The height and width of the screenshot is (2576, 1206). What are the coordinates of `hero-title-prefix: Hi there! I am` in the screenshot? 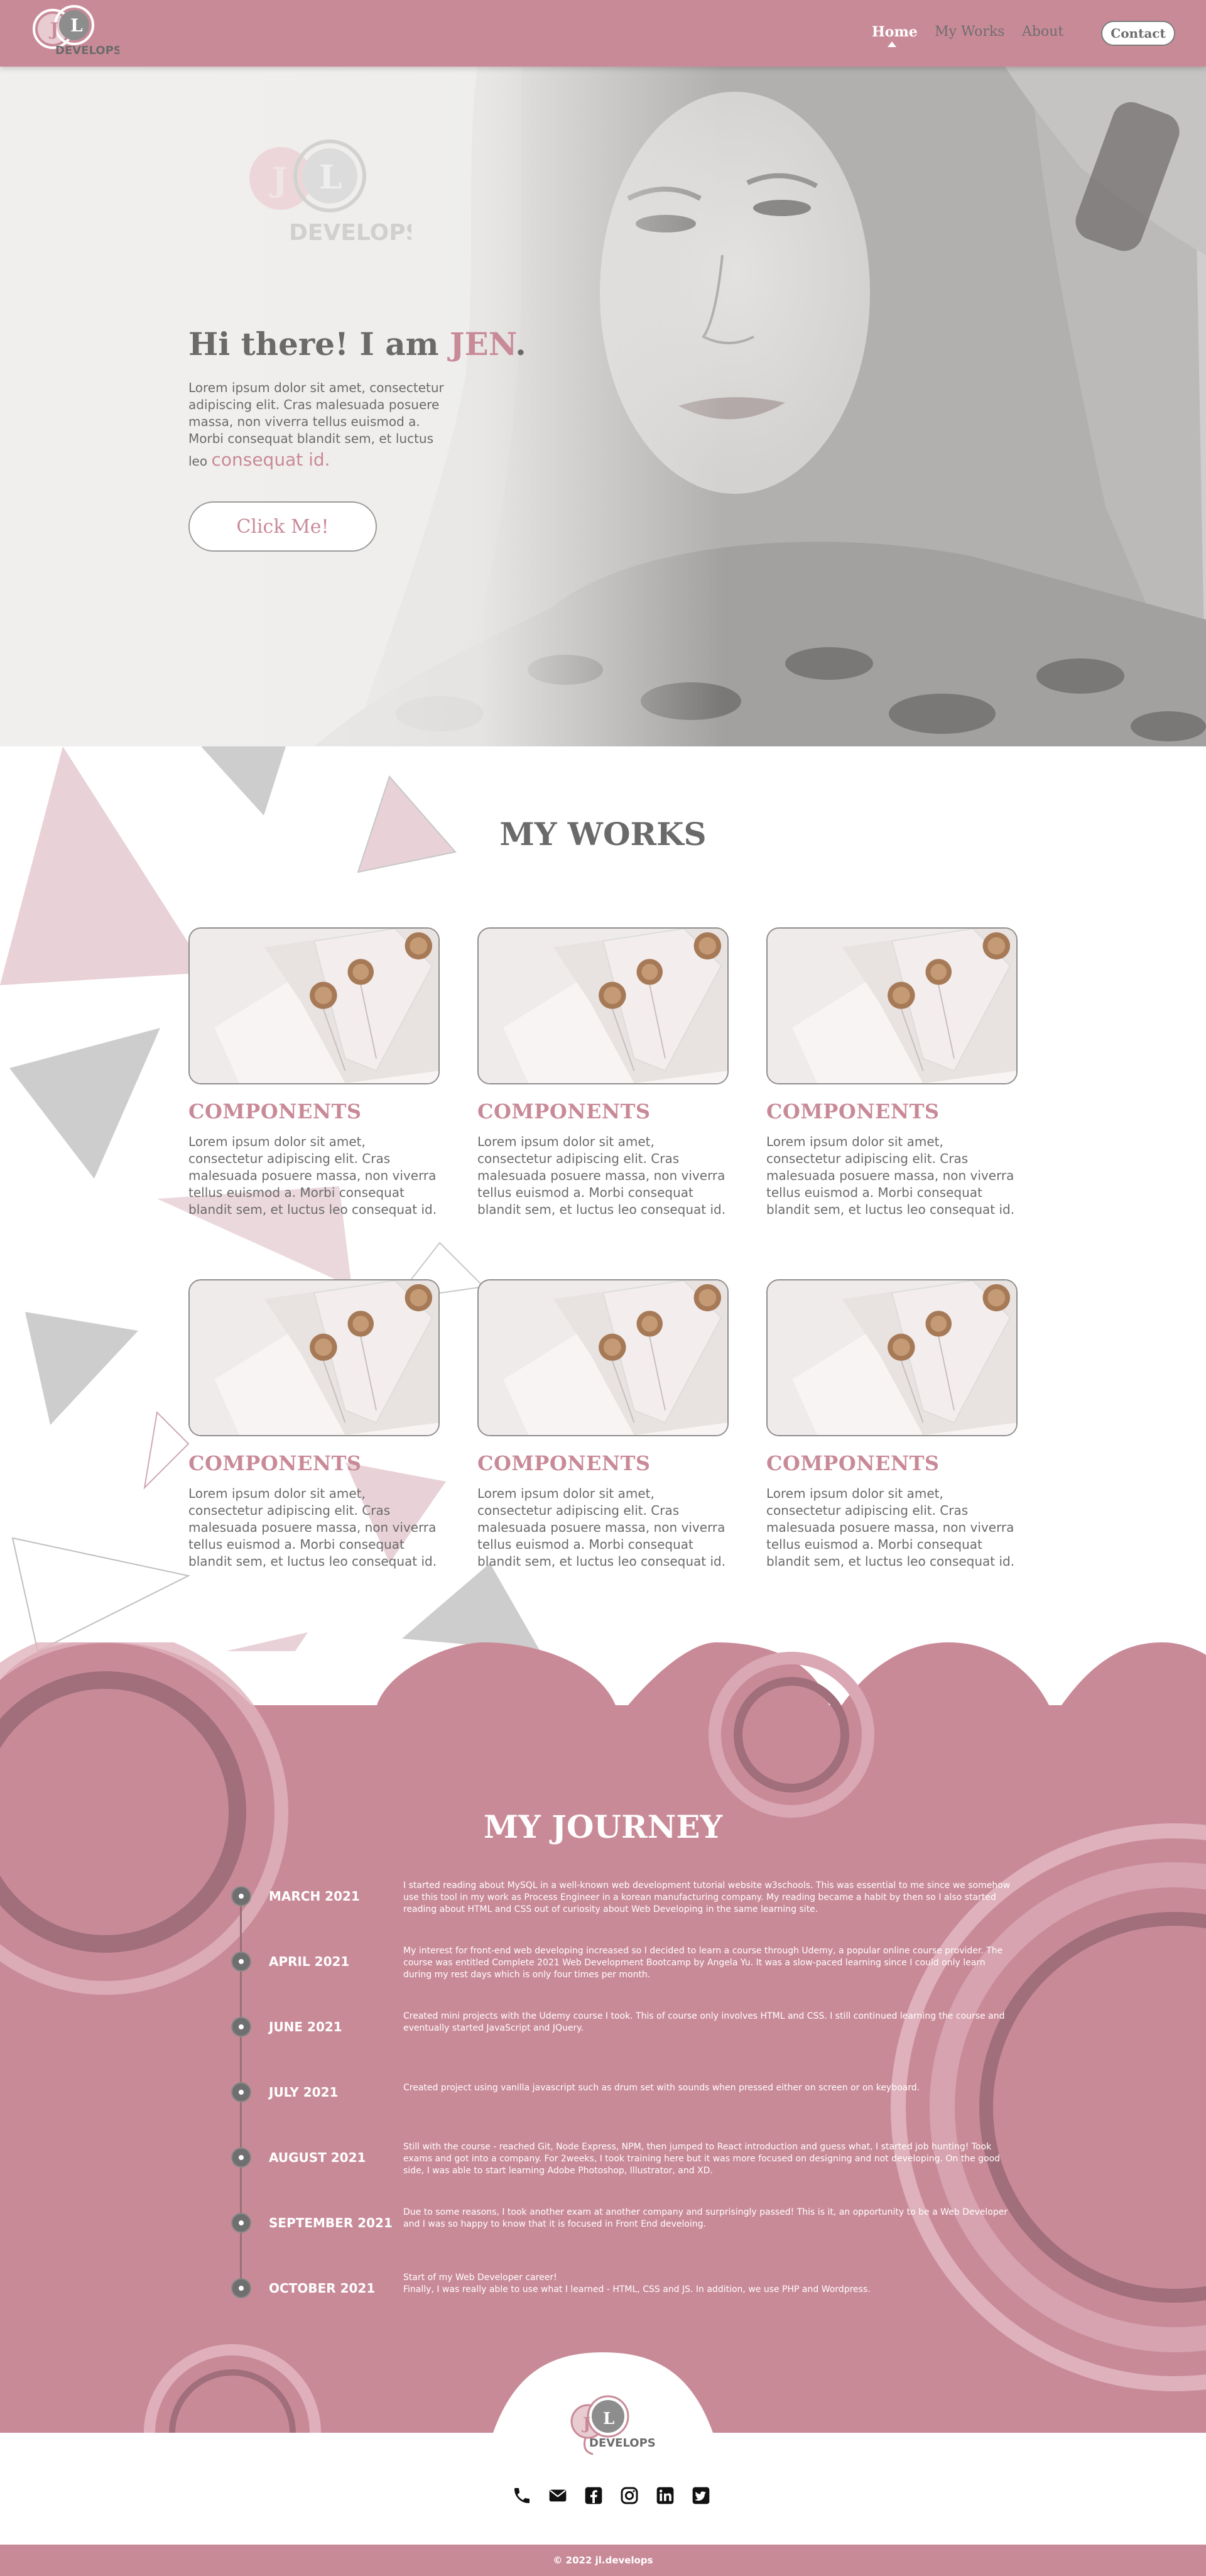 It's located at (319, 344).